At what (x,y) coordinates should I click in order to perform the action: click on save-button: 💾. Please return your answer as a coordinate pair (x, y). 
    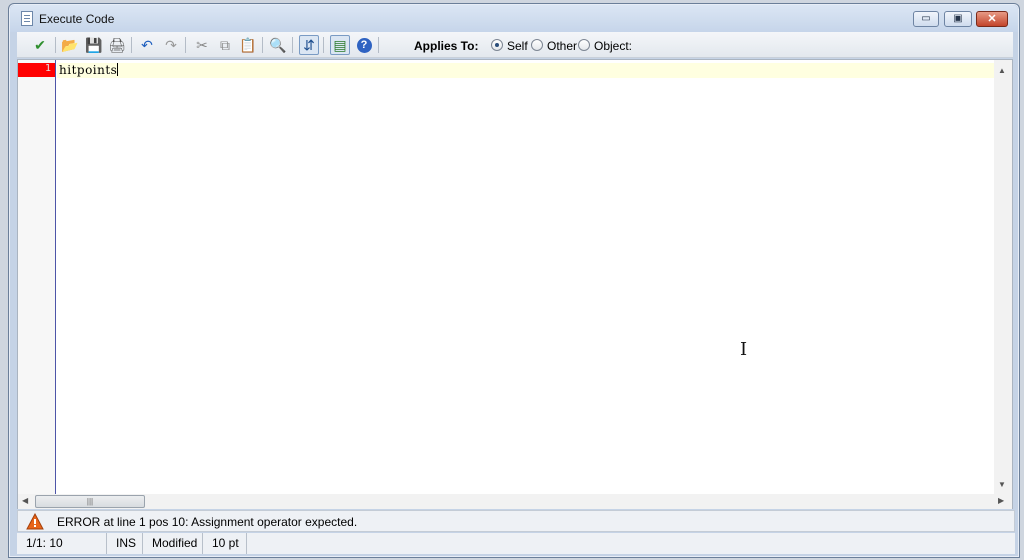
    Looking at the image, I should click on (94, 45).